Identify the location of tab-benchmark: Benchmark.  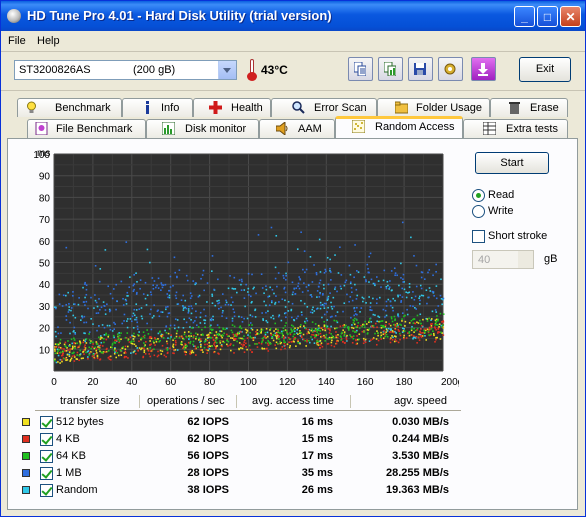
(69, 107).